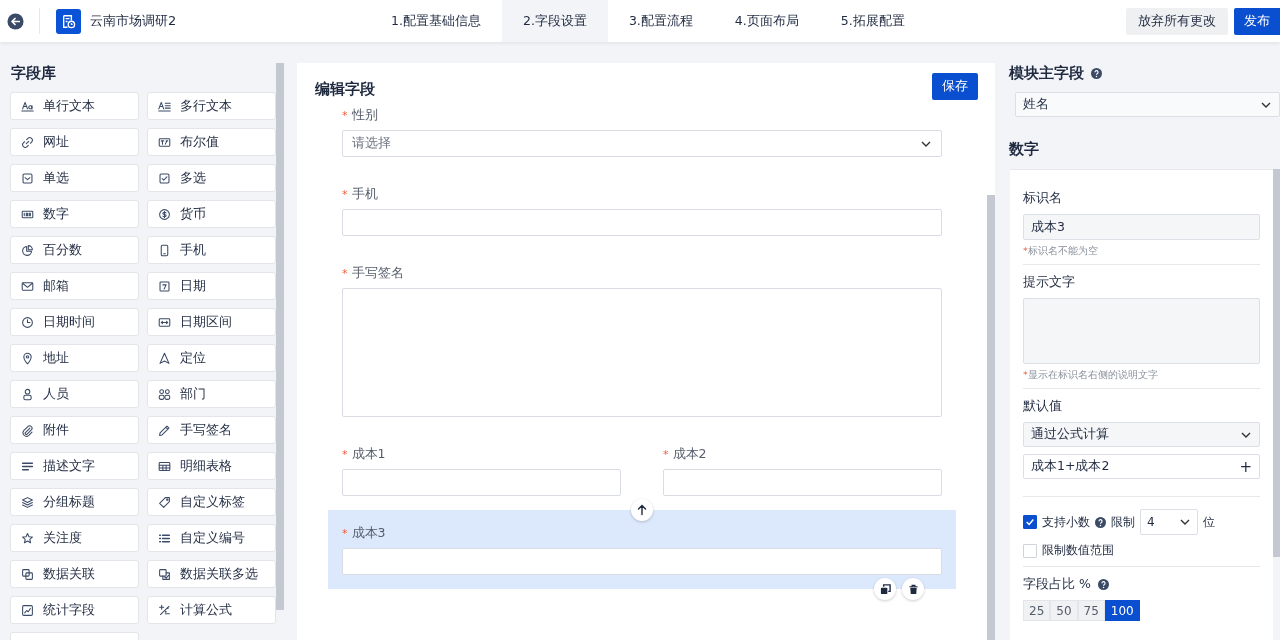 This screenshot has width=1280, height=640. Describe the element at coordinates (27, 250) in the screenshot. I see `pie-chart-icon` at that location.